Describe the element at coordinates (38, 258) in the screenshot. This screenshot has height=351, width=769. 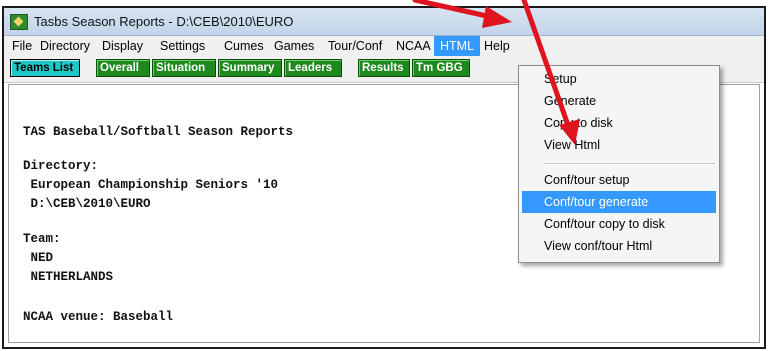
I see `team-code: NED` at that location.